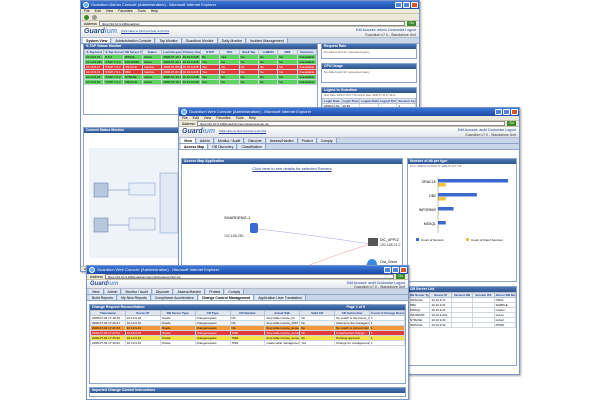 The image size is (600, 400). Describe the element at coordinates (184, 112) in the screenshot. I see `internet-explorer-icon` at that location.